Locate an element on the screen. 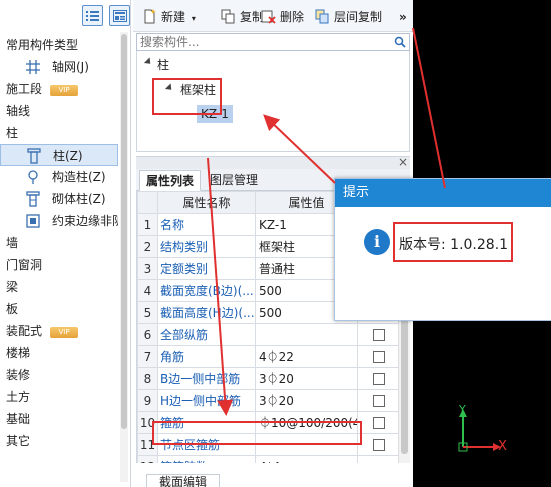 Image resolution: width=551 pixels, height=487 pixels. copy-button: 复制 is located at coordinates (242, 17).